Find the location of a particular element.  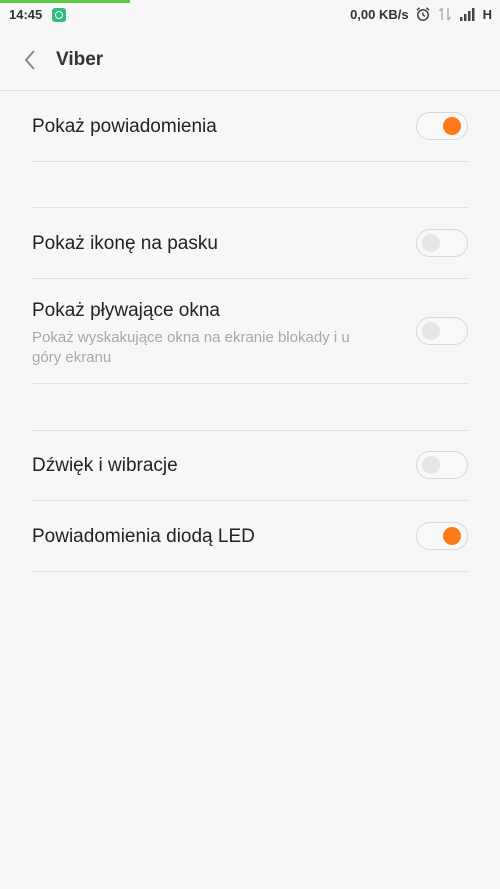

setting-label: Dźwięk i wibracje is located at coordinates (105, 465).